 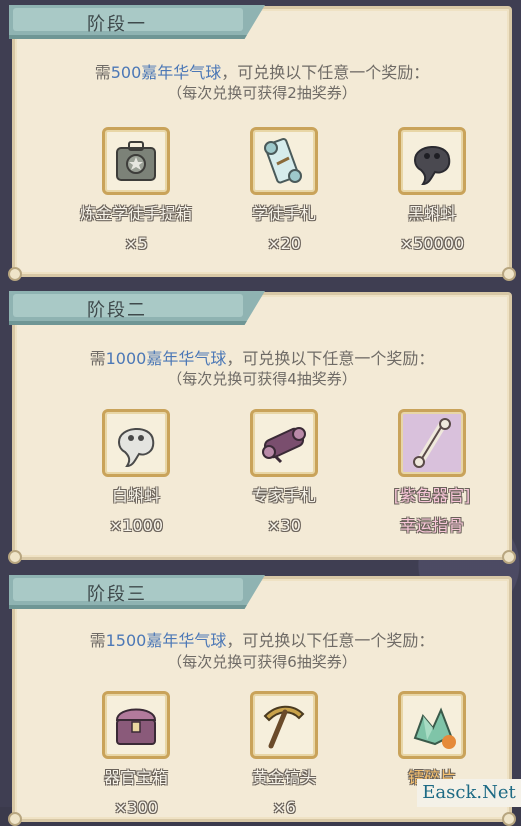 What do you see at coordinates (136, 443) in the screenshot?
I see `white-tadpole-icon` at bounding box center [136, 443].